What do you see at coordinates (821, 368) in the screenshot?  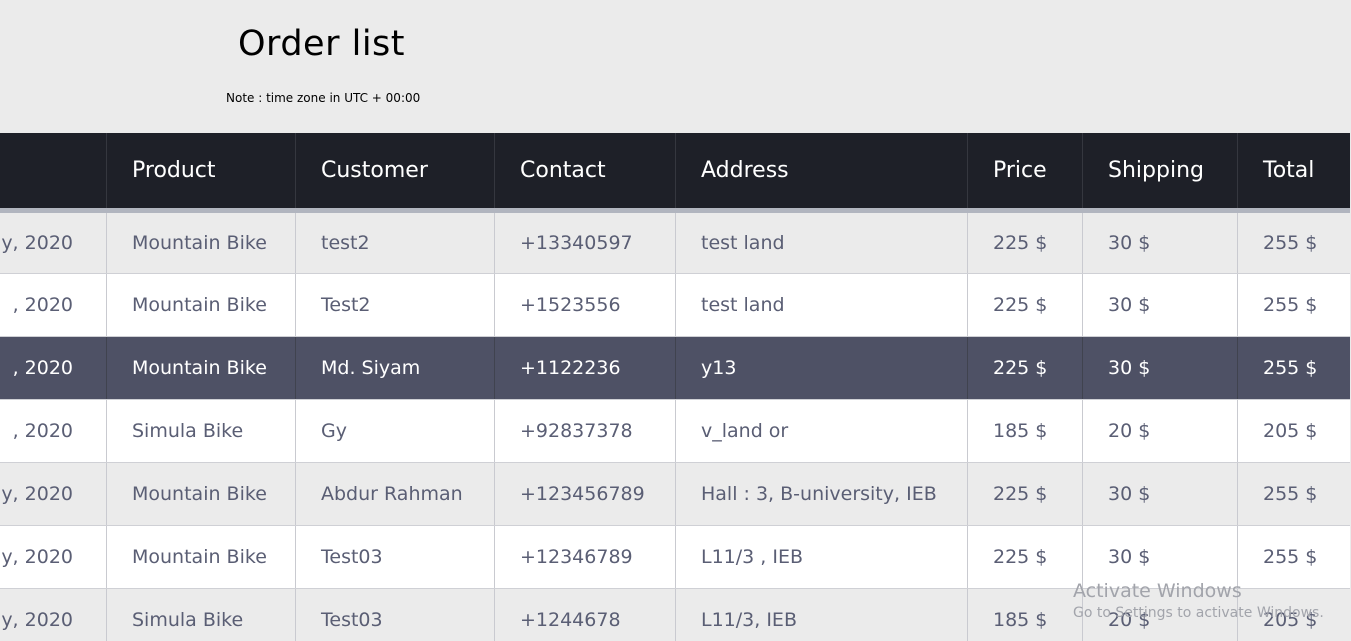 I see `cell-address: y13` at bounding box center [821, 368].